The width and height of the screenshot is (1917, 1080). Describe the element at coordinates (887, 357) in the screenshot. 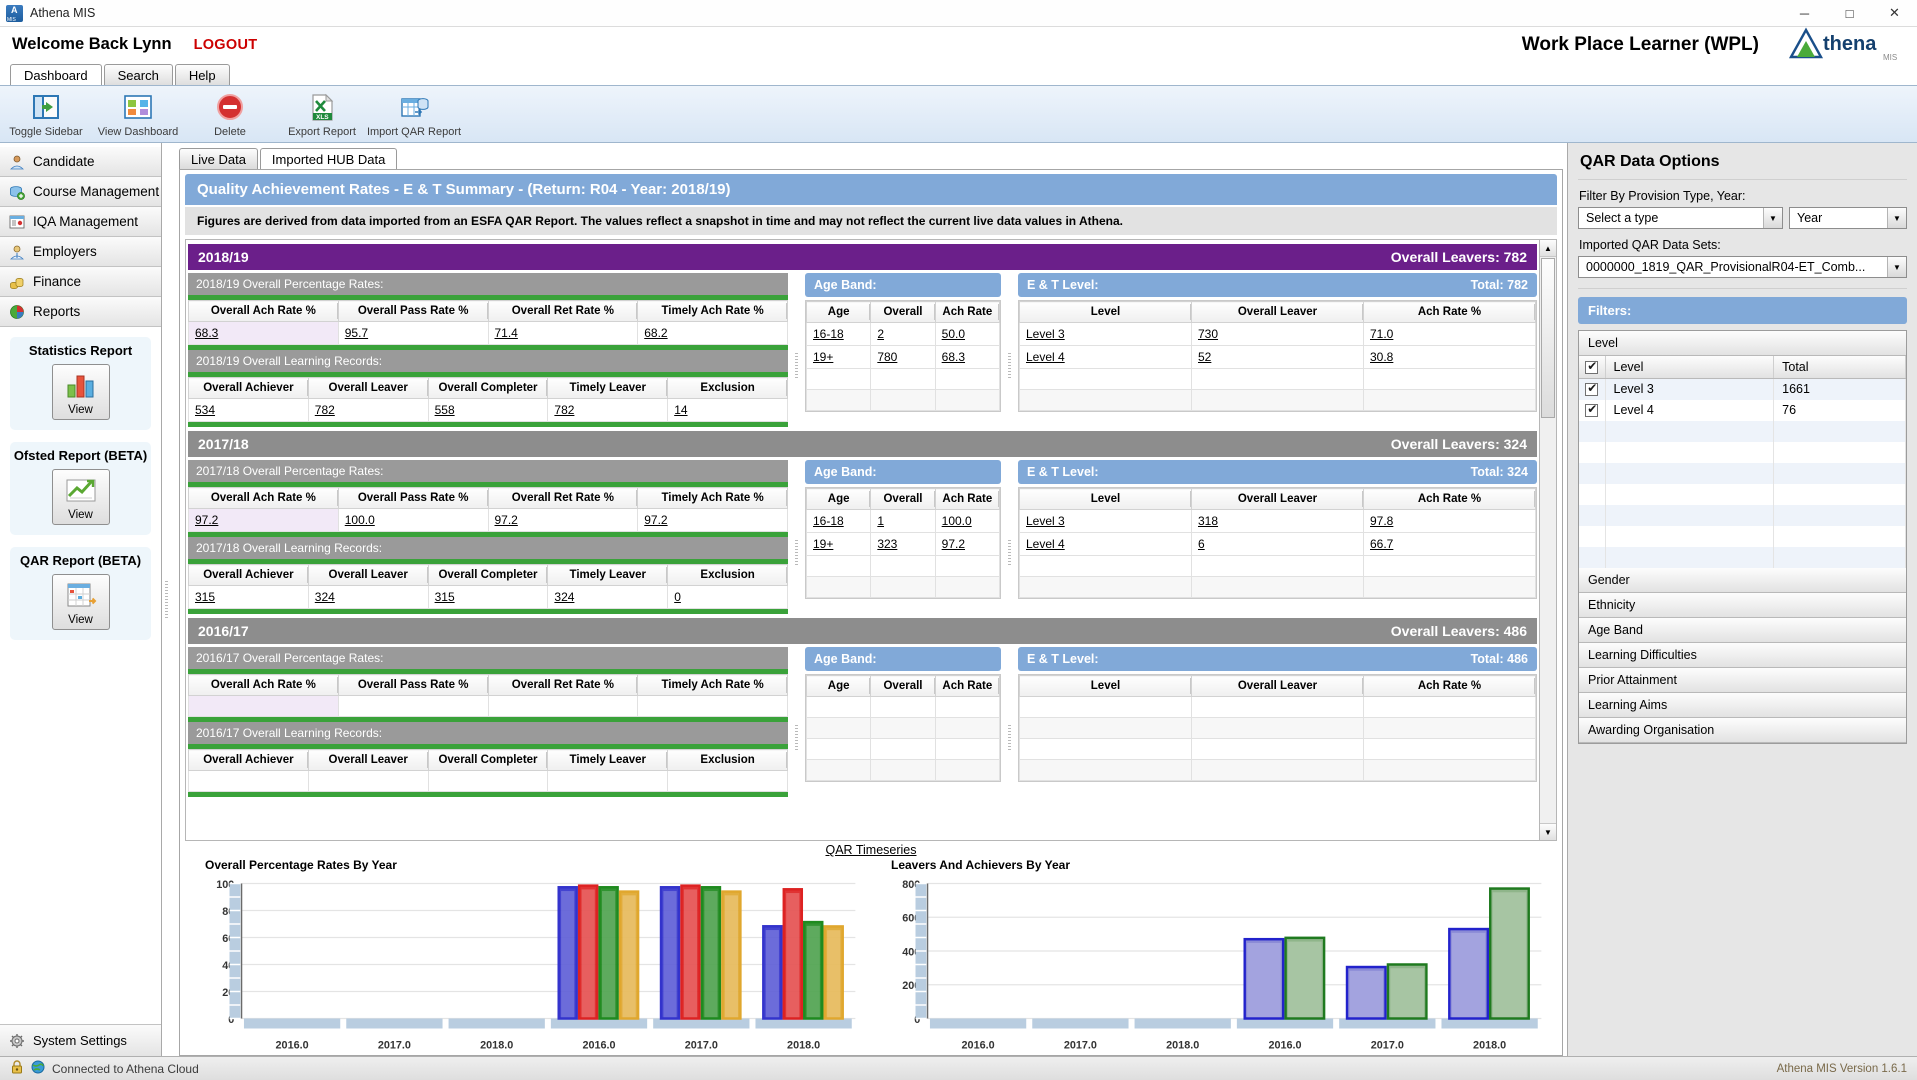

I see `cell-link: 780` at that location.